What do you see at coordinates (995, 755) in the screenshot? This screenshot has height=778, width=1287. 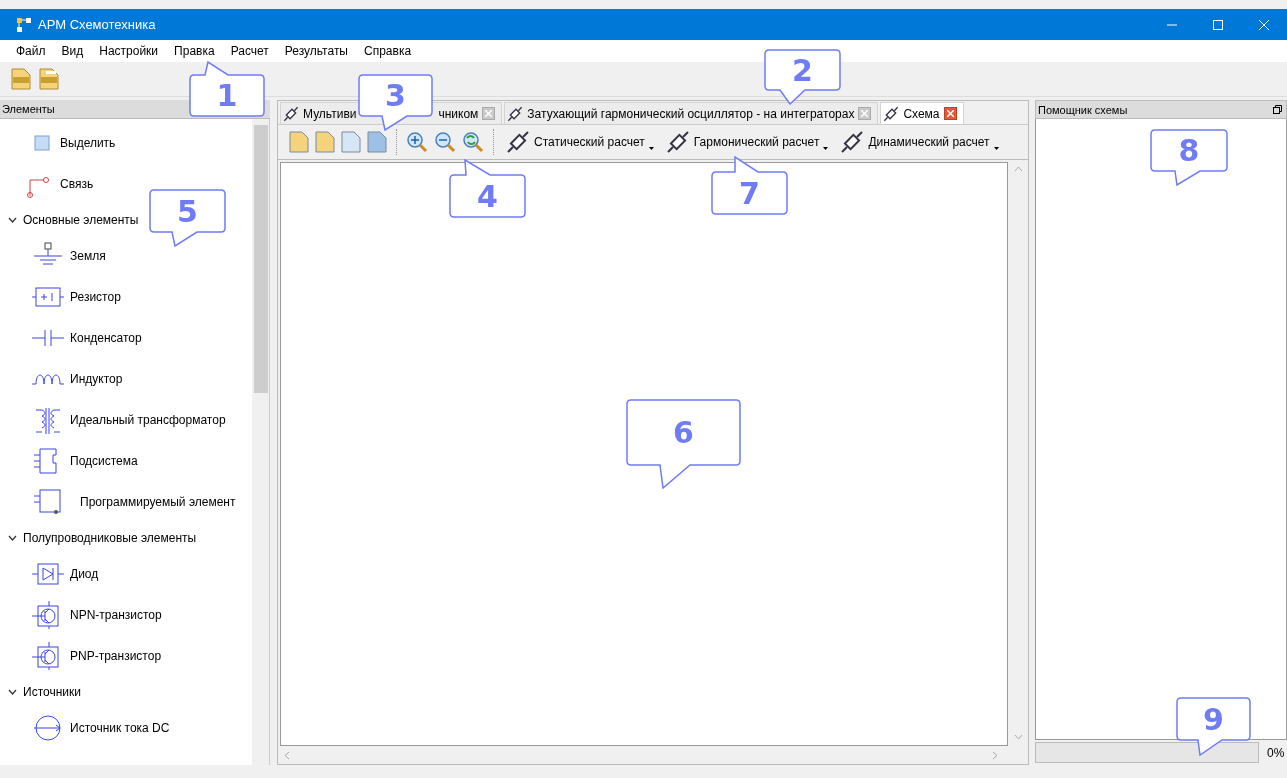 I see `scroll-right-icon` at bounding box center [995, 755].